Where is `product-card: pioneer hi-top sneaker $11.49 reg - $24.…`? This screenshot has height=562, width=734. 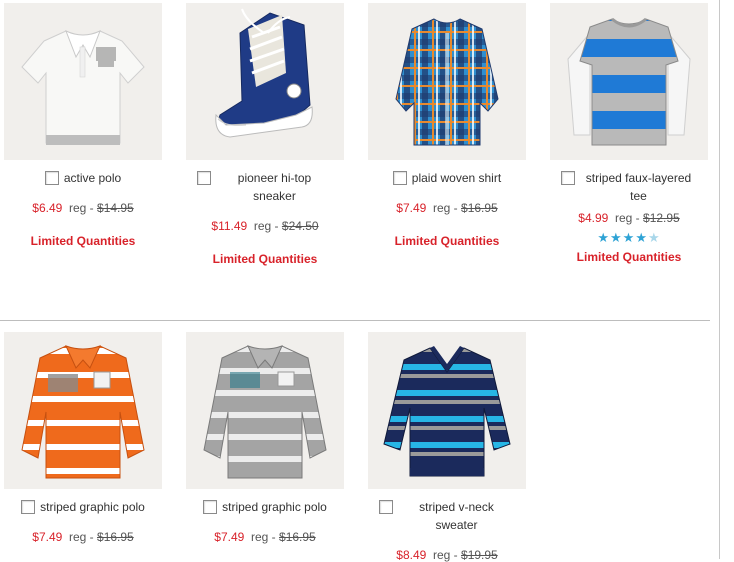 product-card: pioneer hi-top sneaker $11.49 reg - $24.… is located at coordinates (265, 134).